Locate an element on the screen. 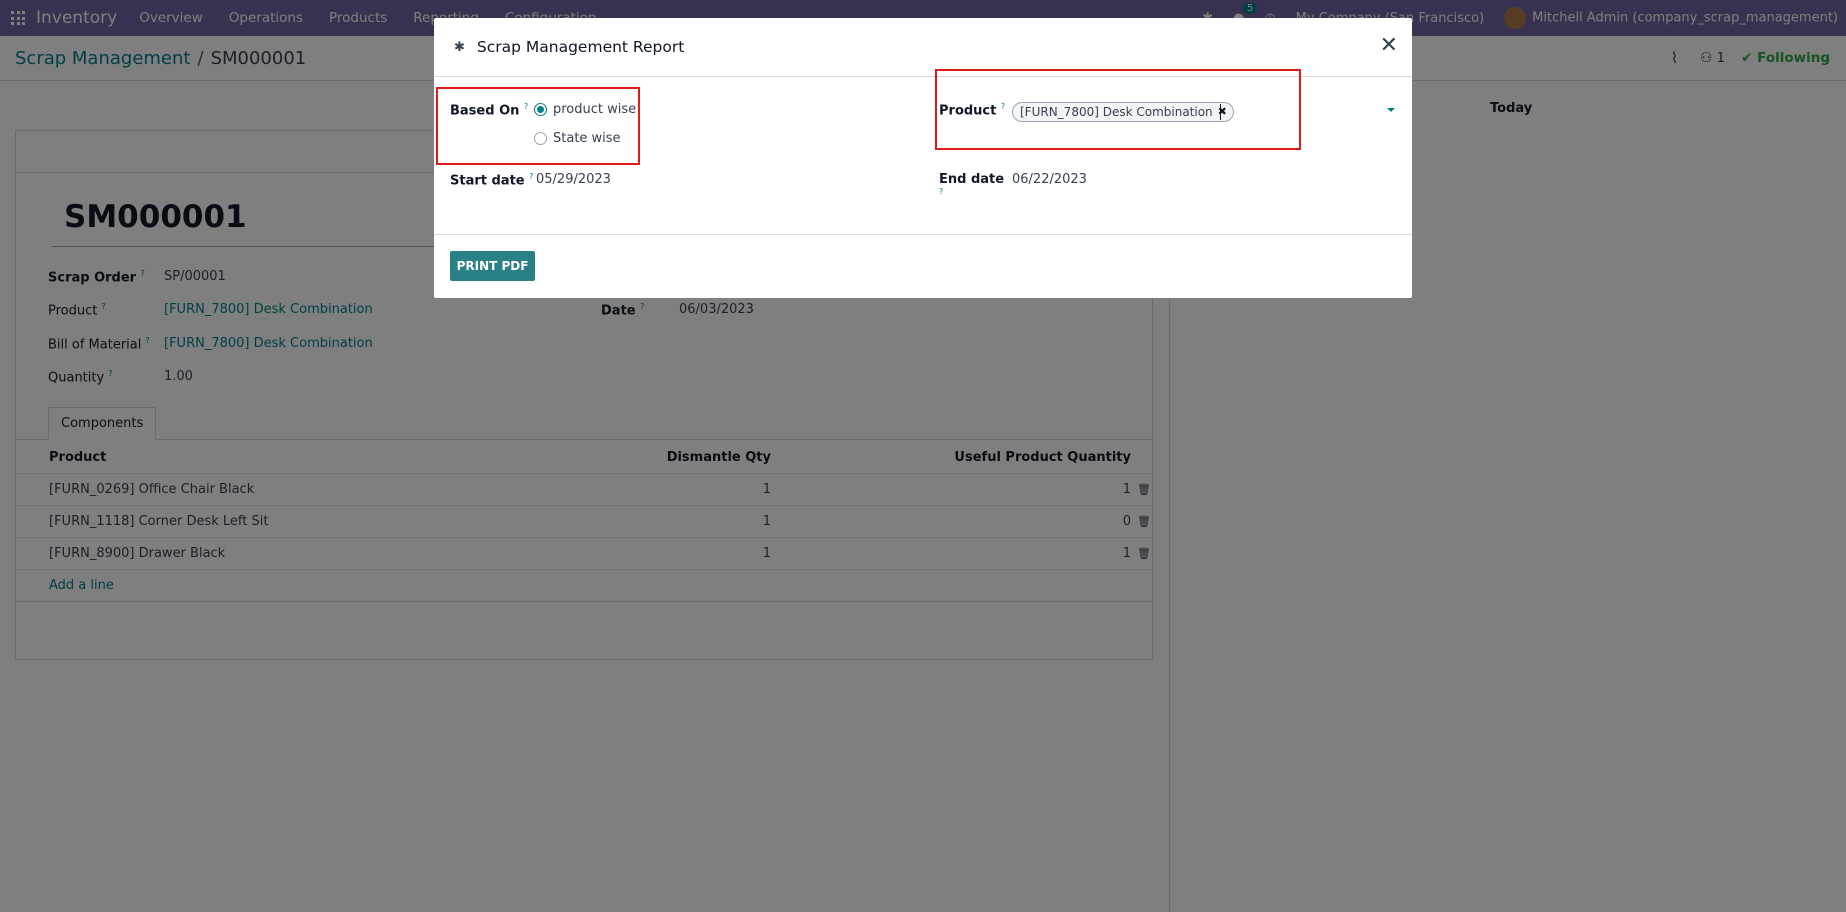 The image size is (1846, 912). bug-icon: ✱ is located at coordinates (459, 47).